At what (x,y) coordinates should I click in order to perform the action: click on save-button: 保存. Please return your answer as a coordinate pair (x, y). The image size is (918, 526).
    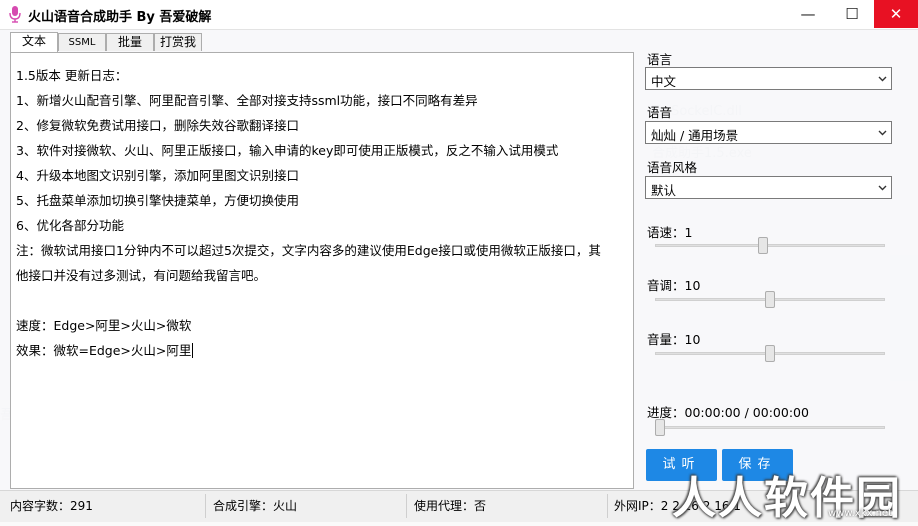
    Looking at the image, I should click on (757, 465).